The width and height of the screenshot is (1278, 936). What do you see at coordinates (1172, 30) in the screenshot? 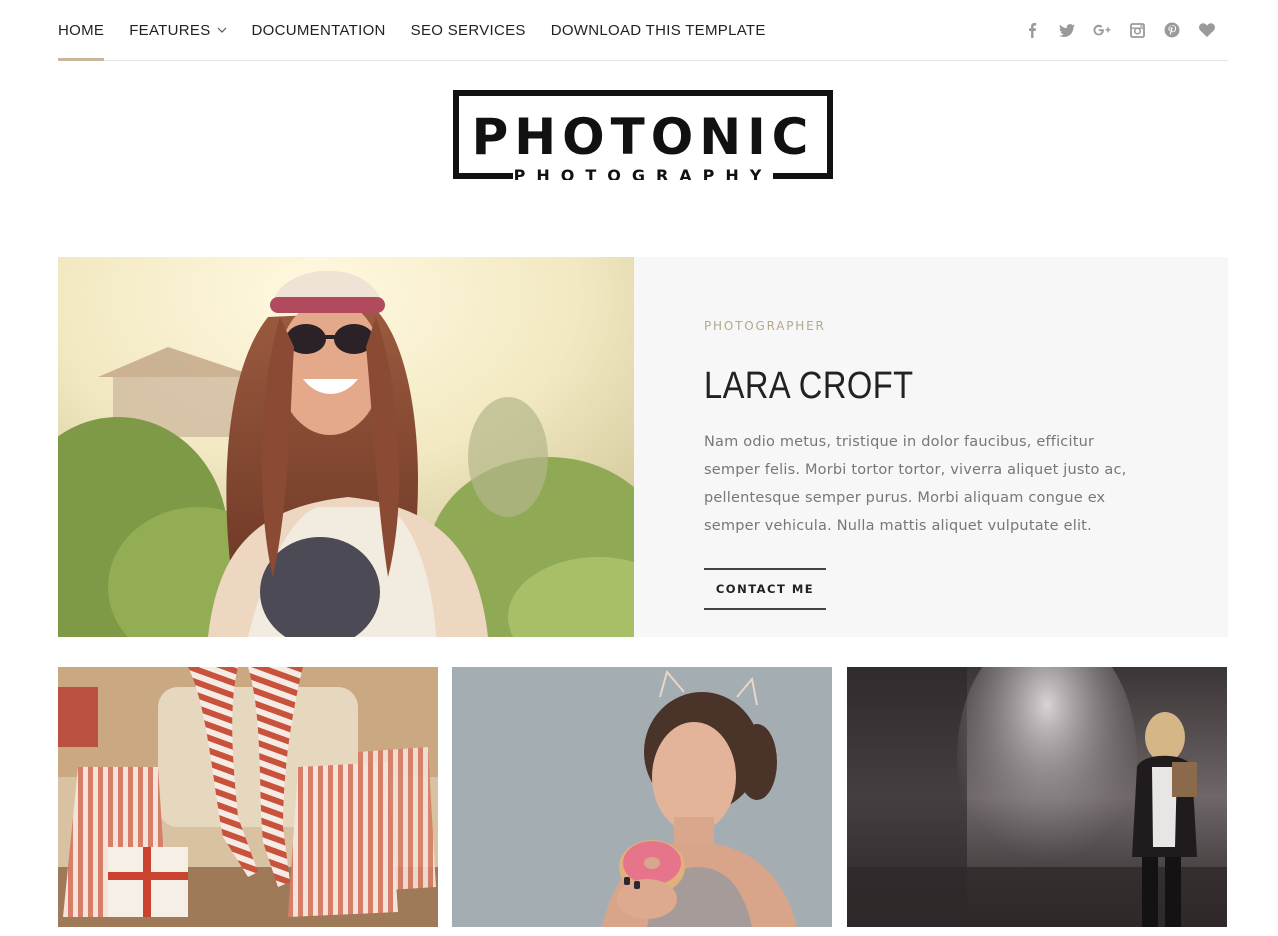
I see `pinterest-icon` at bounding box center [1172, 30].